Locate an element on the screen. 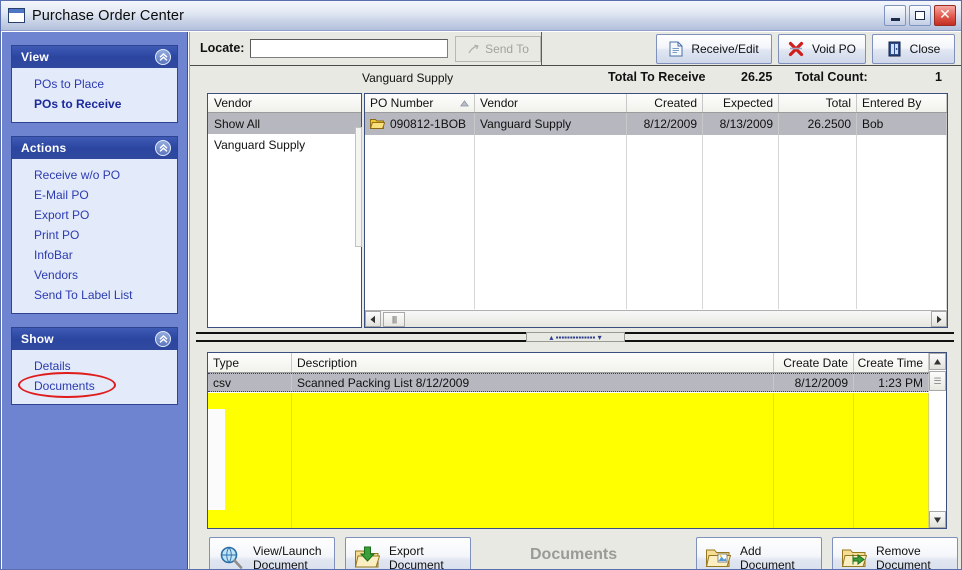  sidebar-panel-show-title: Show is located at coordinates (37, 339).